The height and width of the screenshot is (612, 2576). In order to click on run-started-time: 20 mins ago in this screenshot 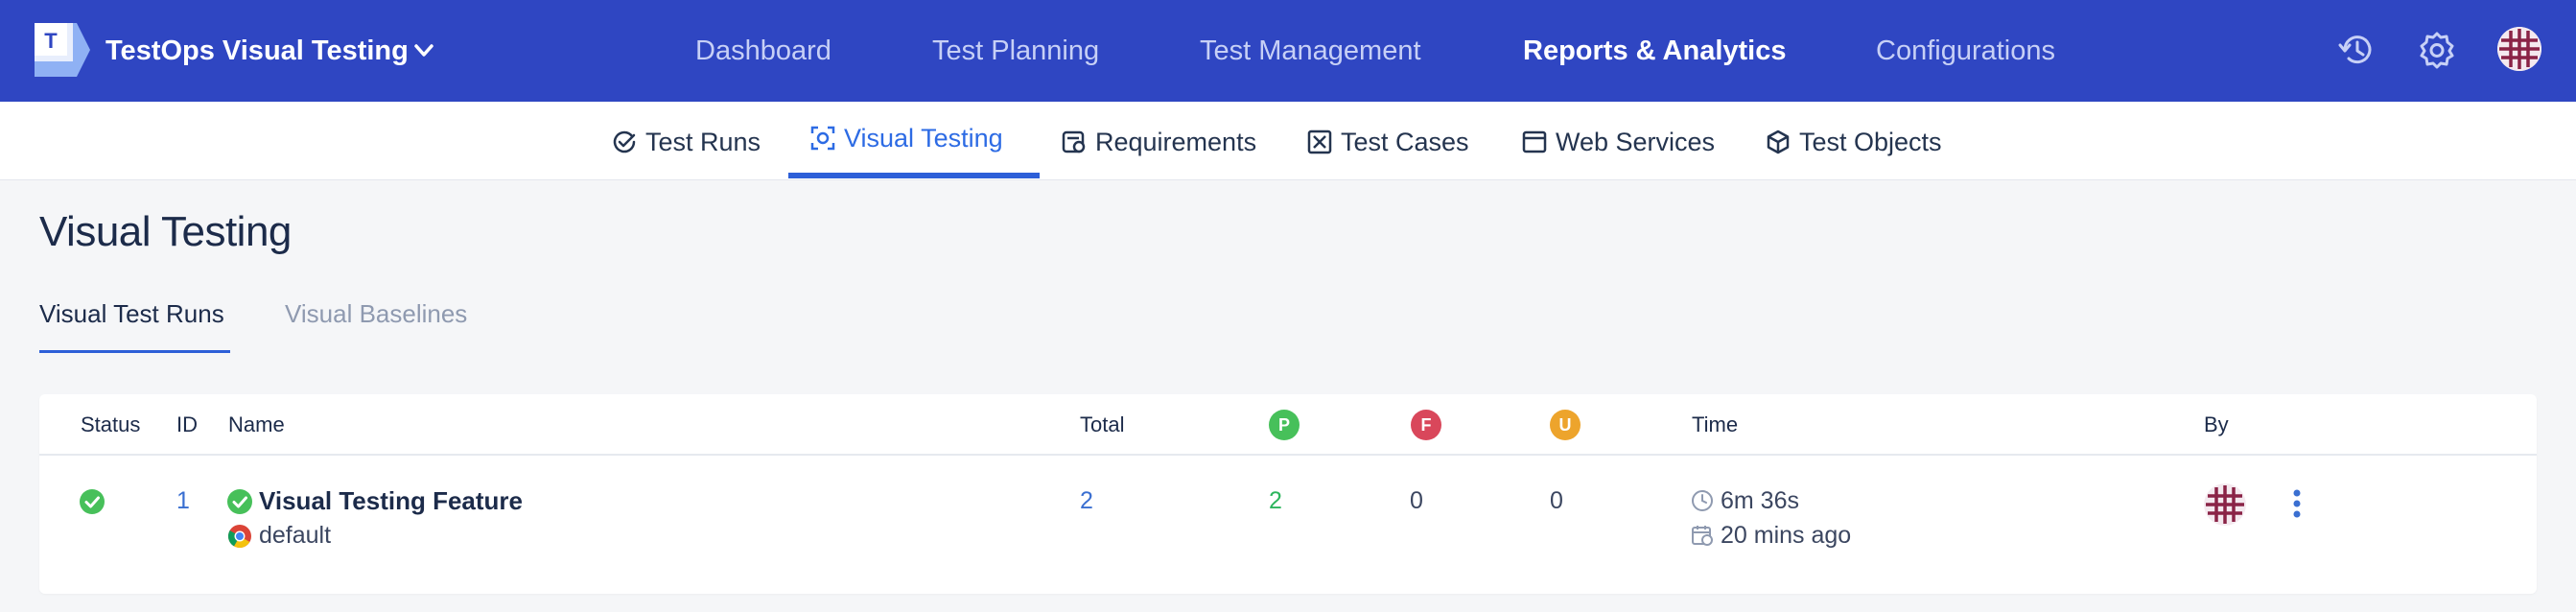, I will do `click(1786, 535)`.